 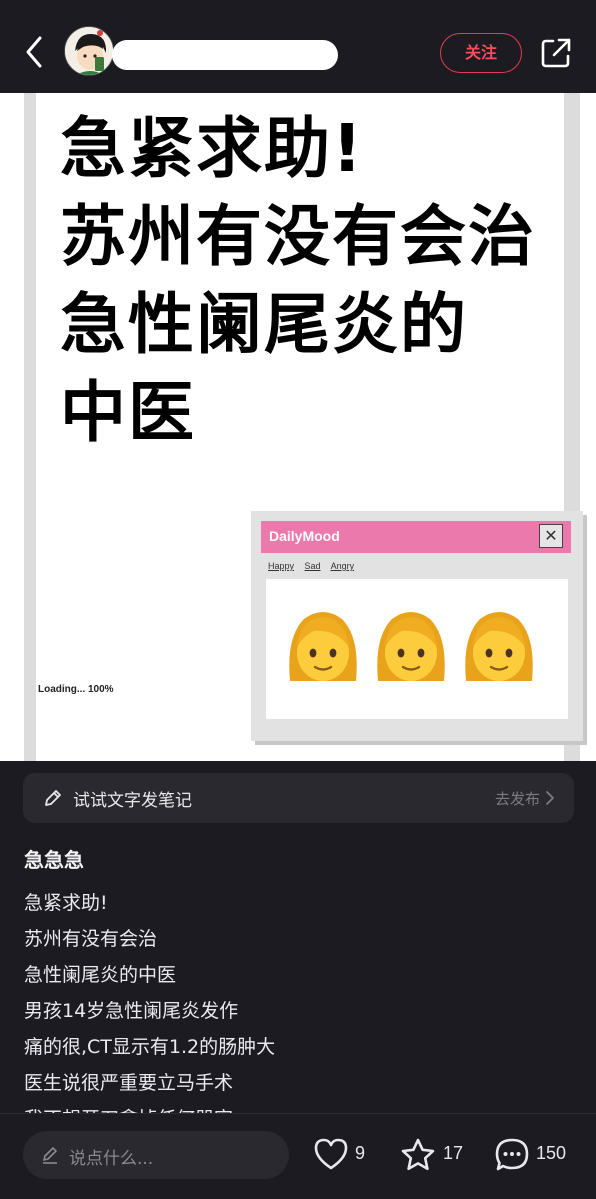 I want to click on post-line: 苏州有没有会治, so click(x=91, y=939).